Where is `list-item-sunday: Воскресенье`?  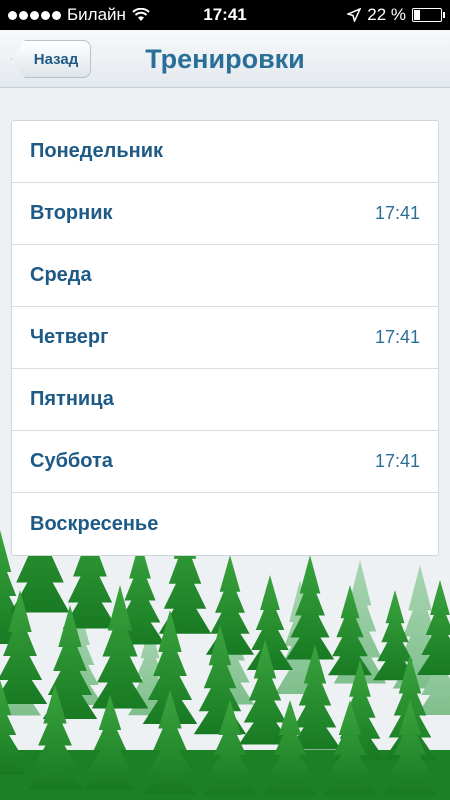 list-item-sunday: Воскресенье is located at coordinates (225, 524).